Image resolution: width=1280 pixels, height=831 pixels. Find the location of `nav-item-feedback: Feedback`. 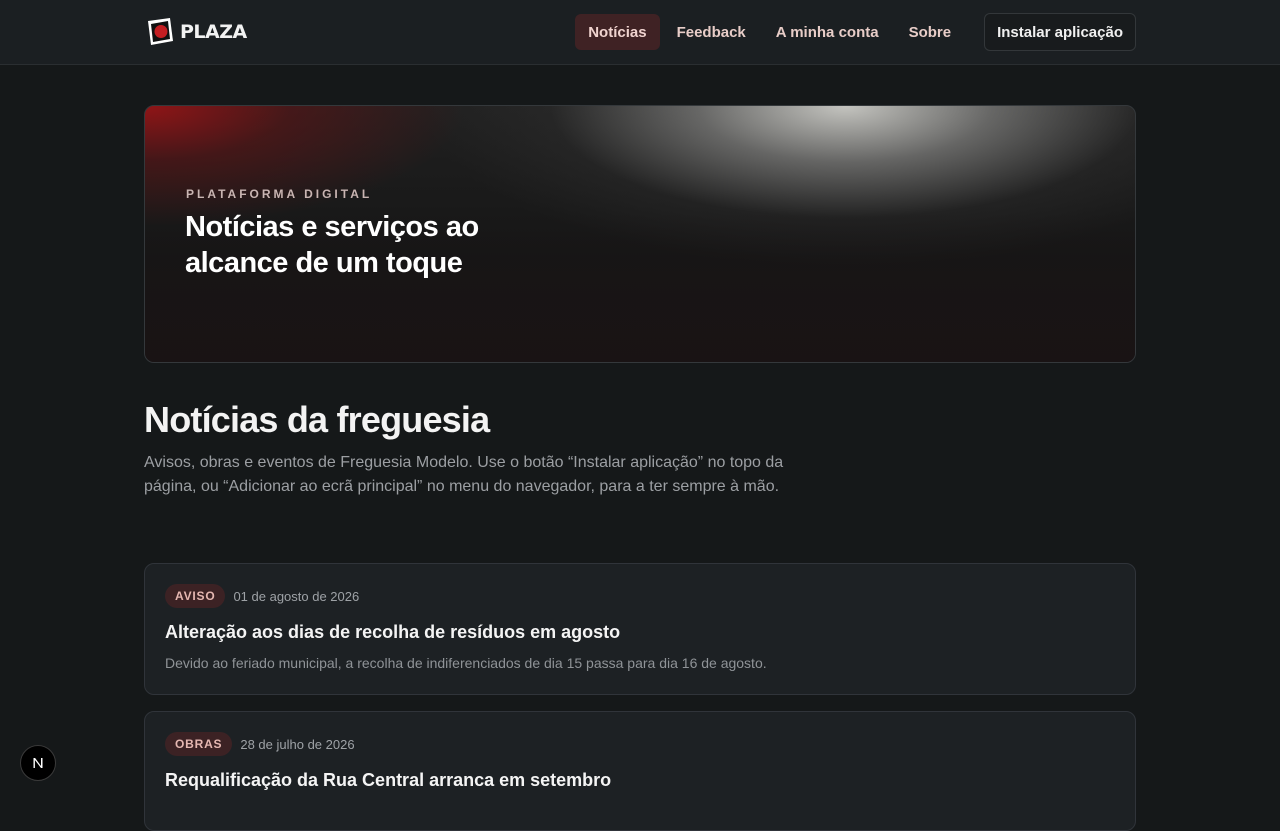

nav-item-feedback: Feedback is located at coordinates (711, 32).